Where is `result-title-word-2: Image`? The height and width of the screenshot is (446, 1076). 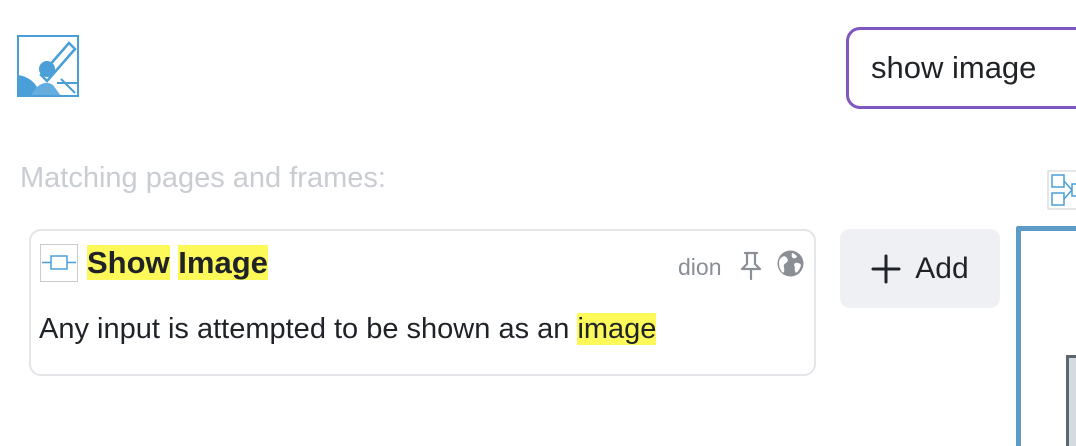
result-title-word-2: Image is located at coordinates (223, 262).